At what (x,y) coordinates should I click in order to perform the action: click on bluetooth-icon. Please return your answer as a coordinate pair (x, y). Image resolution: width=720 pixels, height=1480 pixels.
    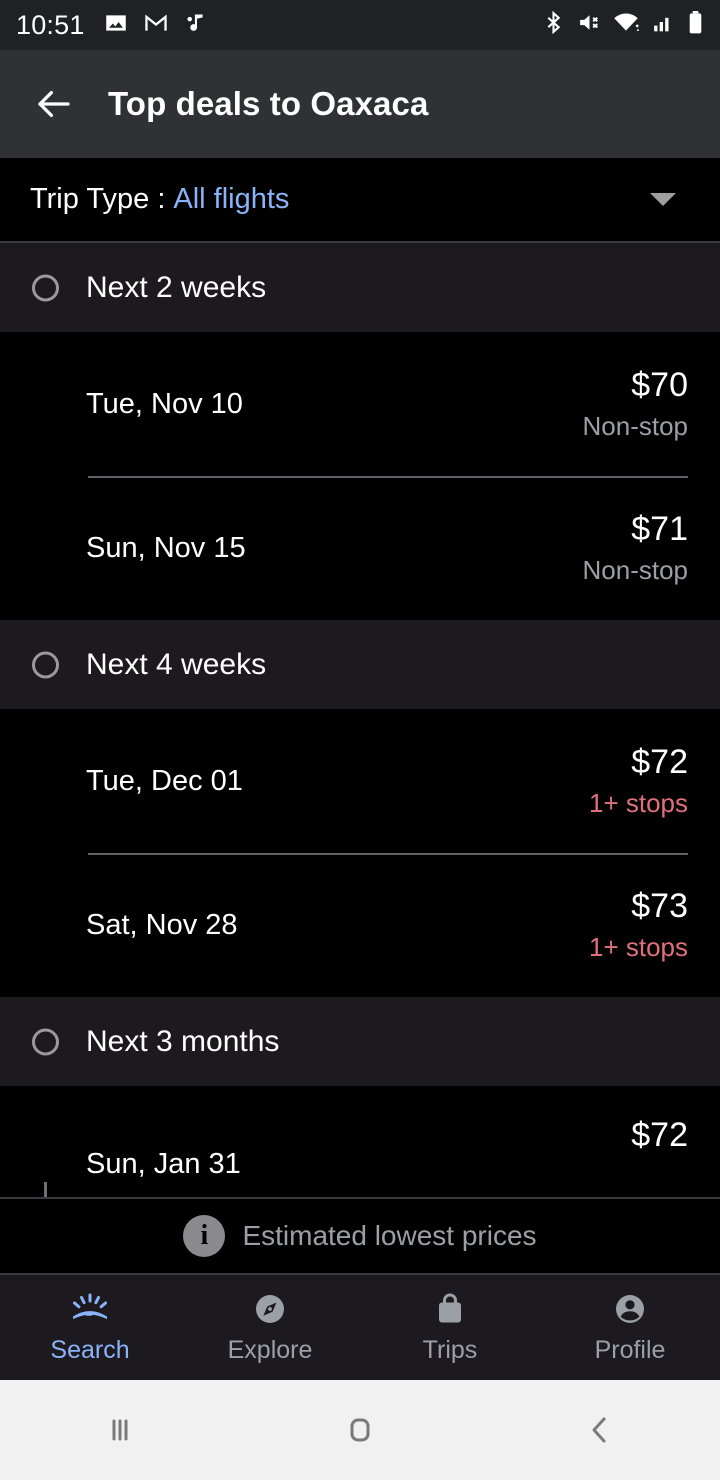
    Looking at the image, I should click on (553, 25).